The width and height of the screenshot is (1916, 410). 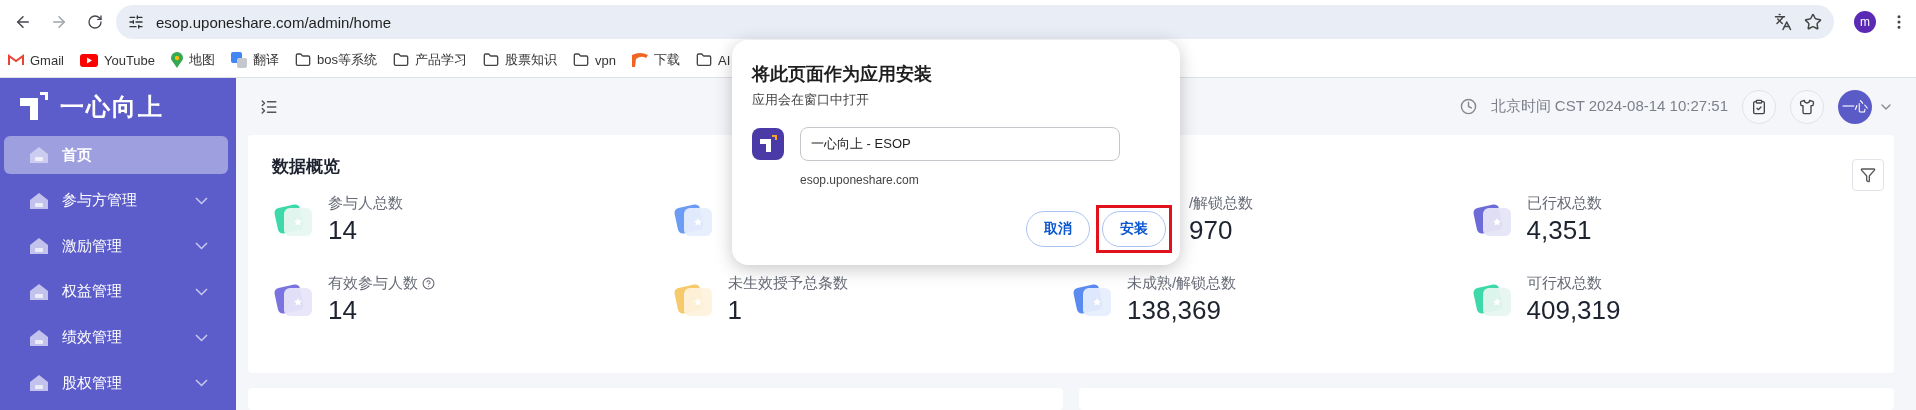 I want to click on stat-label: 未生效授予总条数, so click(x=787, y=283).